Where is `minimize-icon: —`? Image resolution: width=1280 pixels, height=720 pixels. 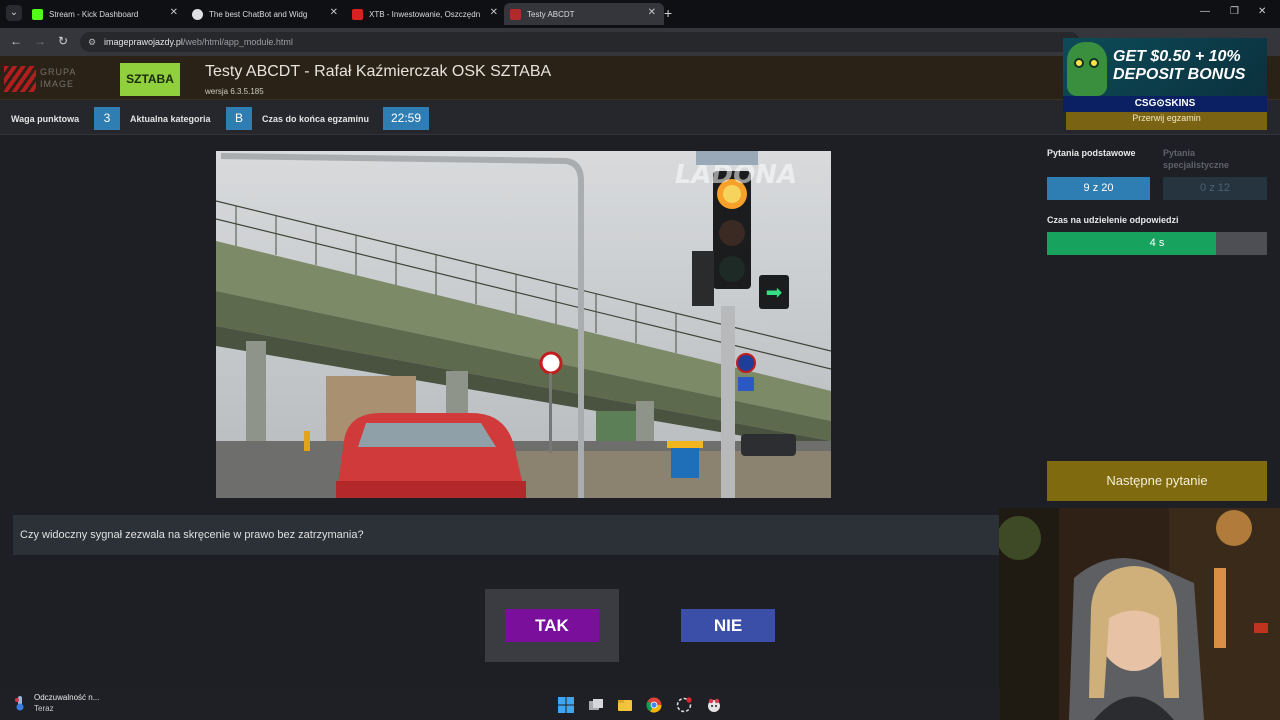
minimize-icon: — is located at coordinates (1205, 11).